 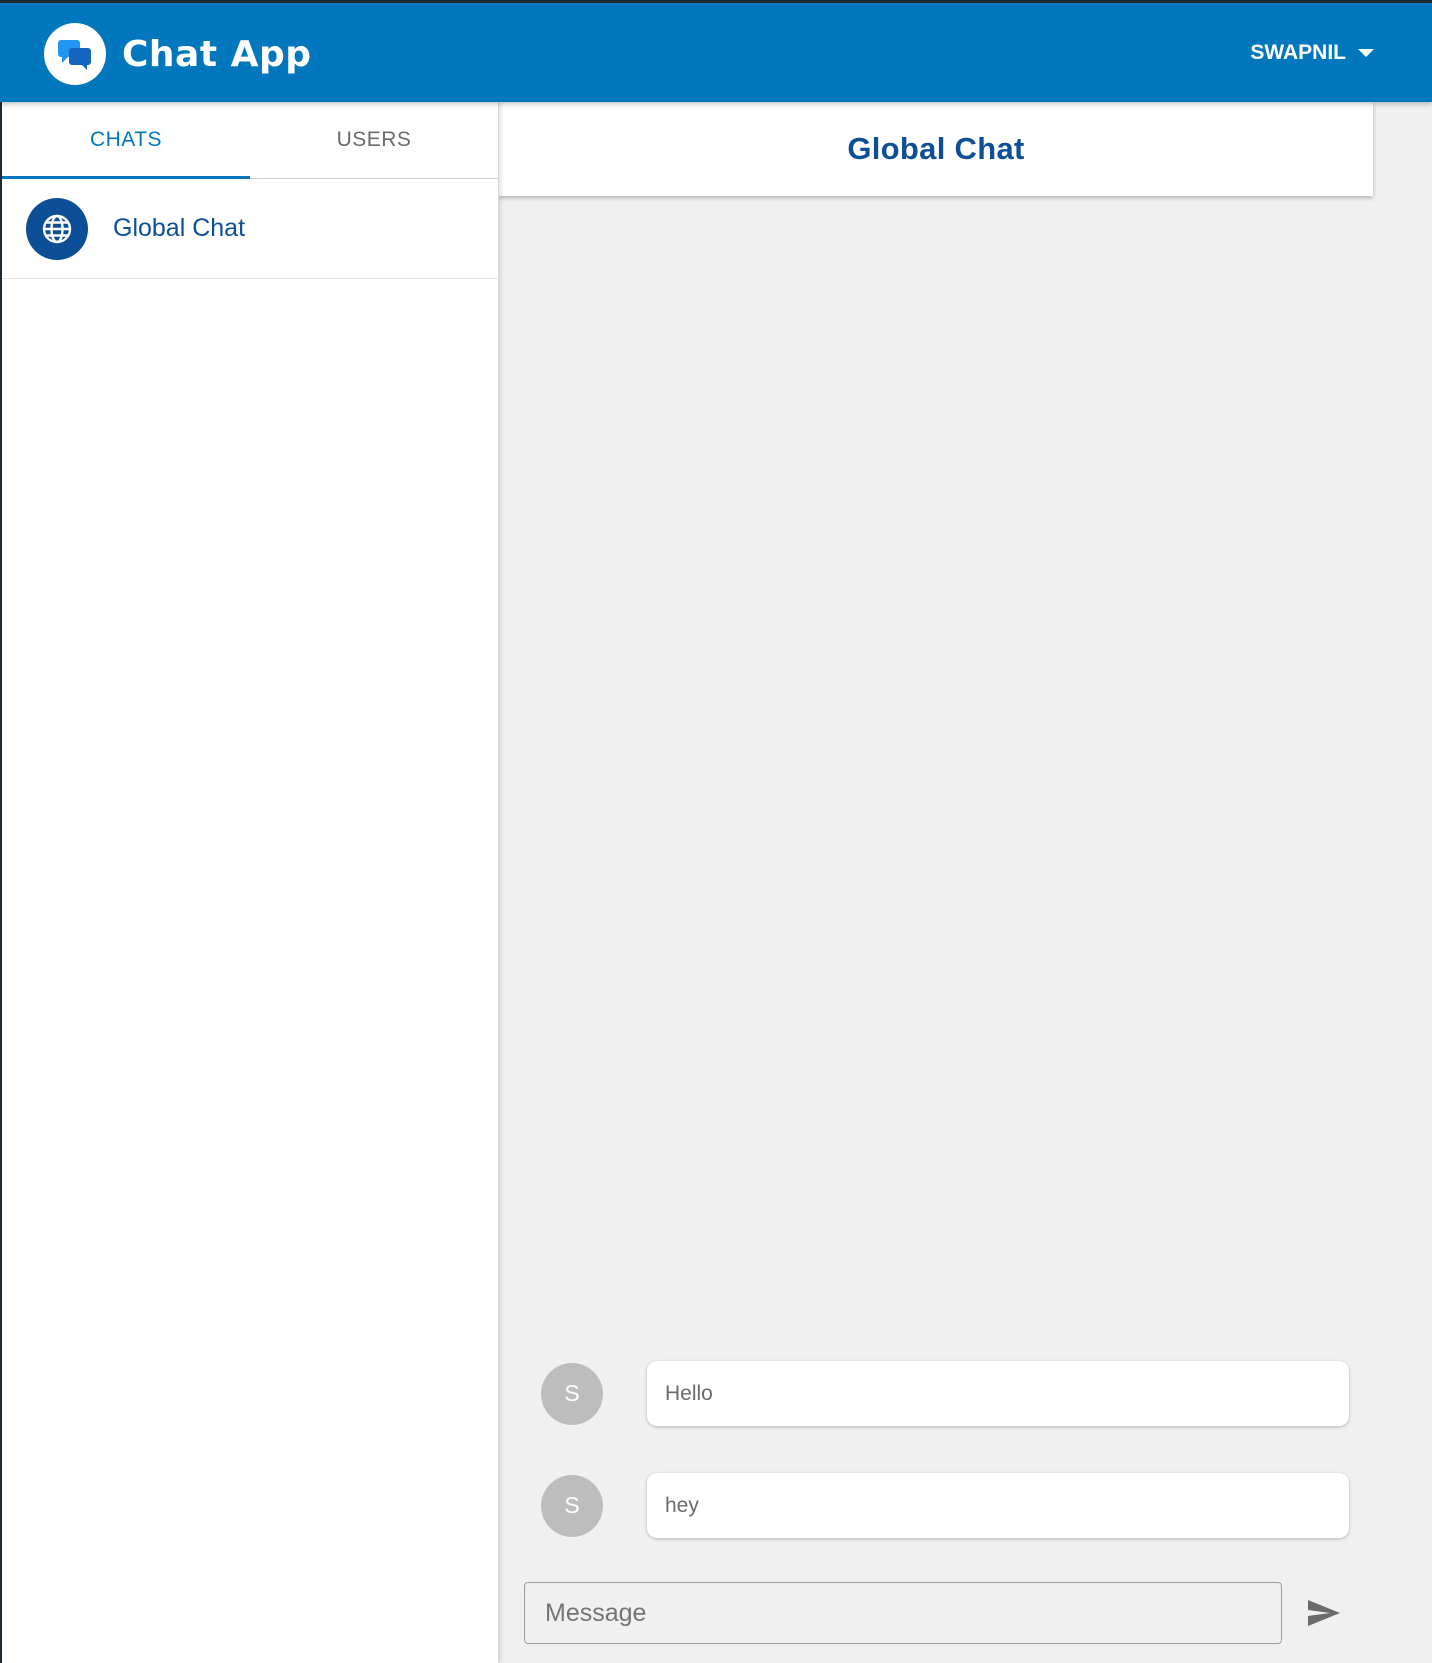 I want to click on active-tab-indicator, so click(x=126, y=177).